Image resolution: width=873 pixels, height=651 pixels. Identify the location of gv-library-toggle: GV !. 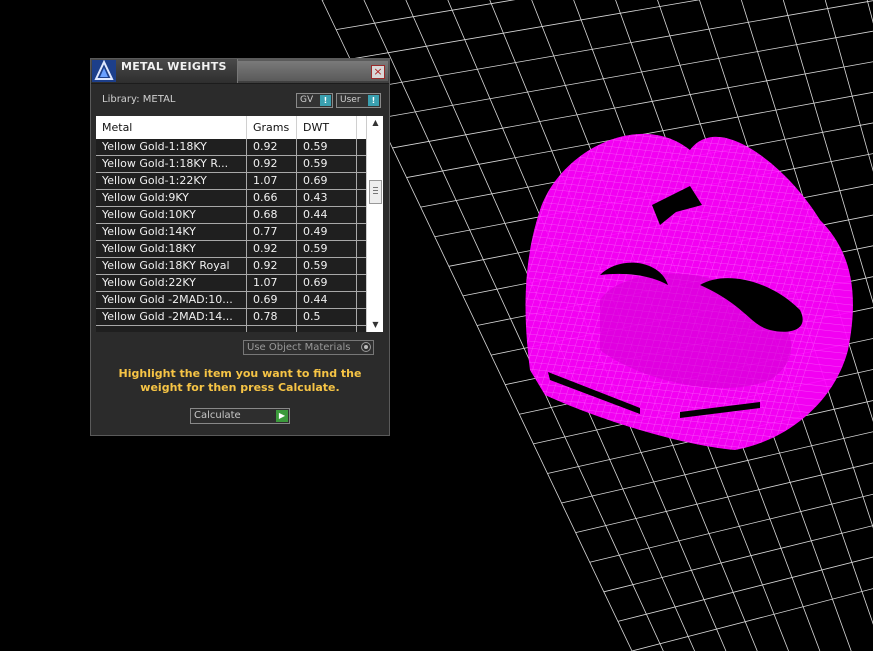
(314, 100).